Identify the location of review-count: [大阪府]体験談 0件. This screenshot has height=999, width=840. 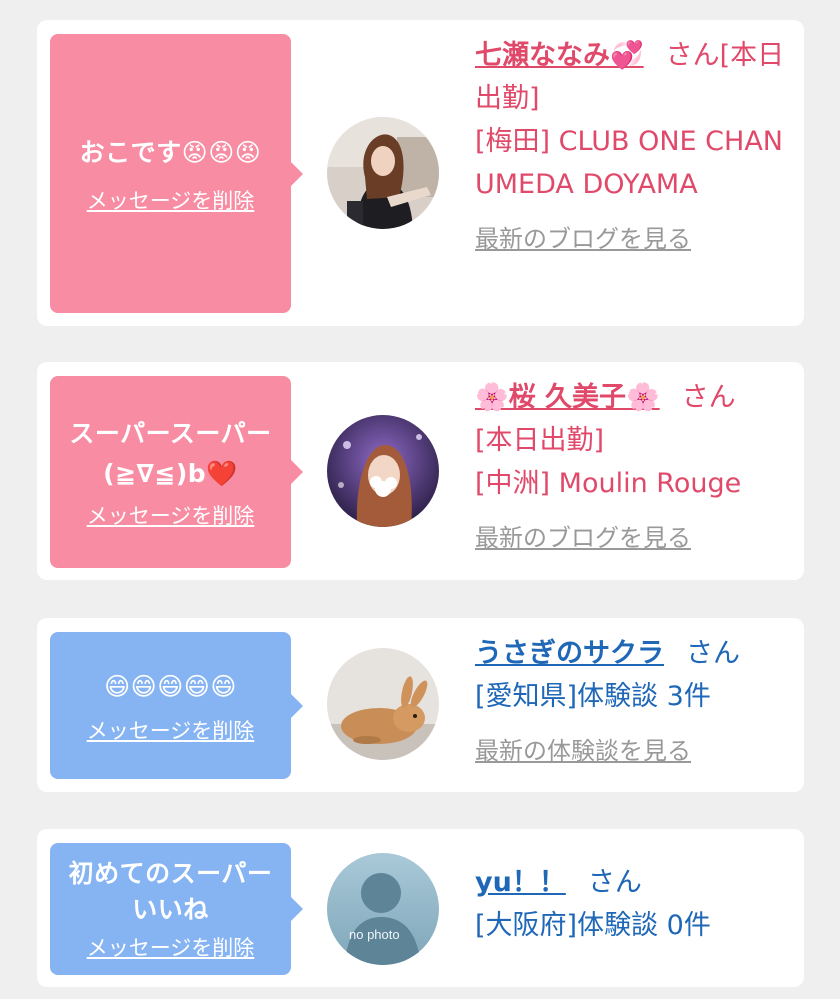
(593, 925).